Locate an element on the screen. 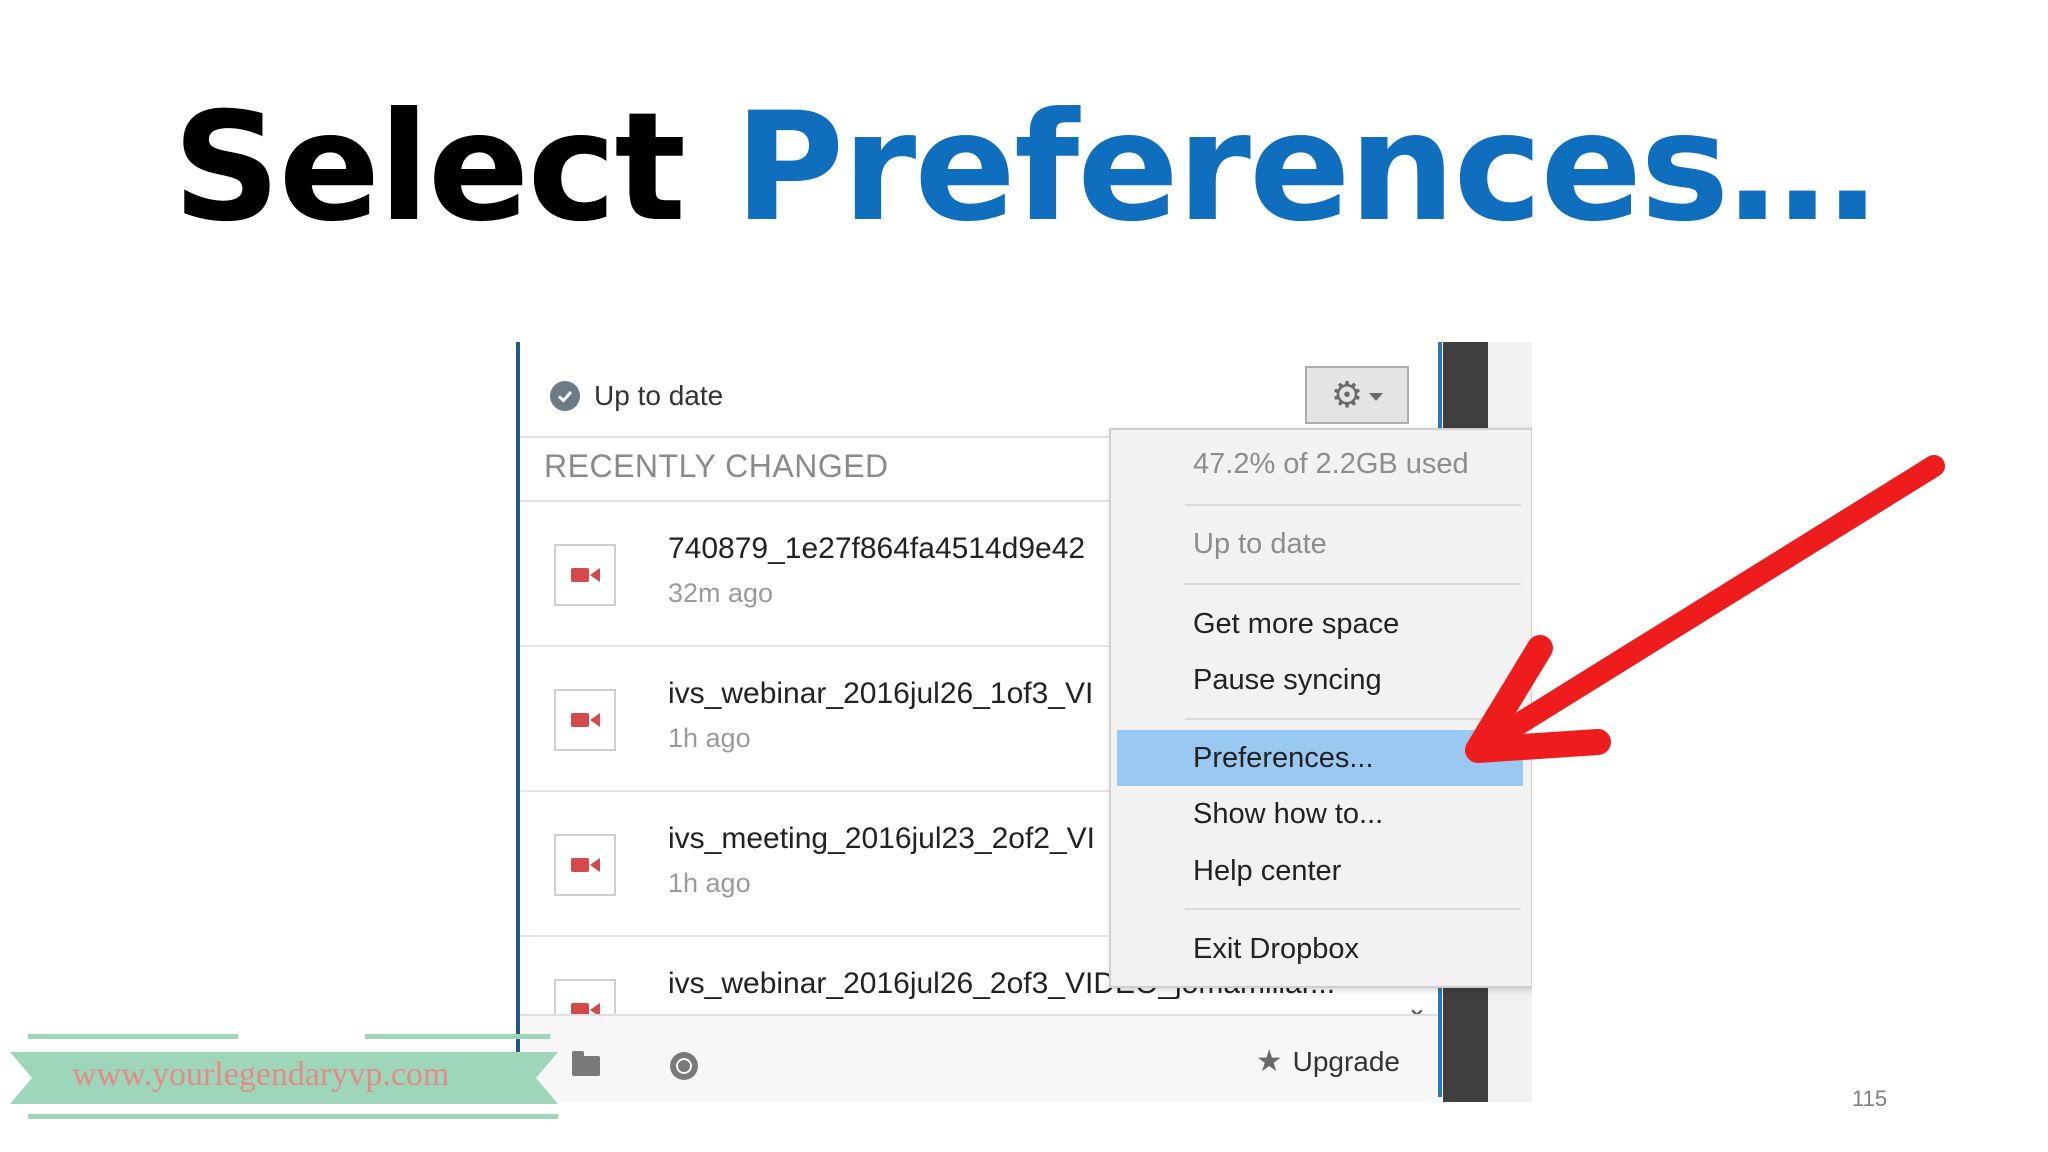  upgrade-button: ★ Upgrade is located at coordinates (1328, 1061).